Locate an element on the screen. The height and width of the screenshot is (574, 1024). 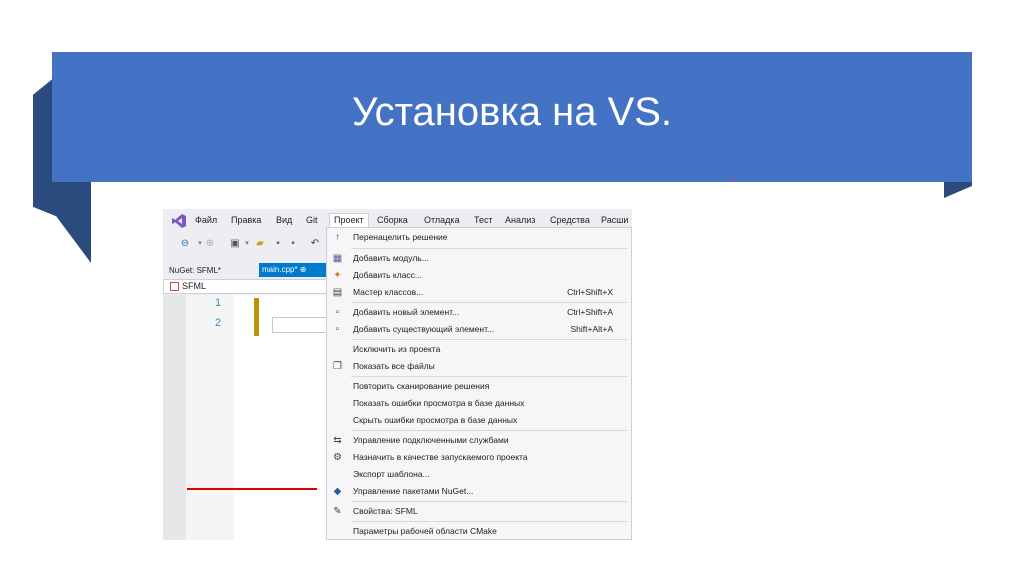
editor-margin is located at coordinates (174, 417).